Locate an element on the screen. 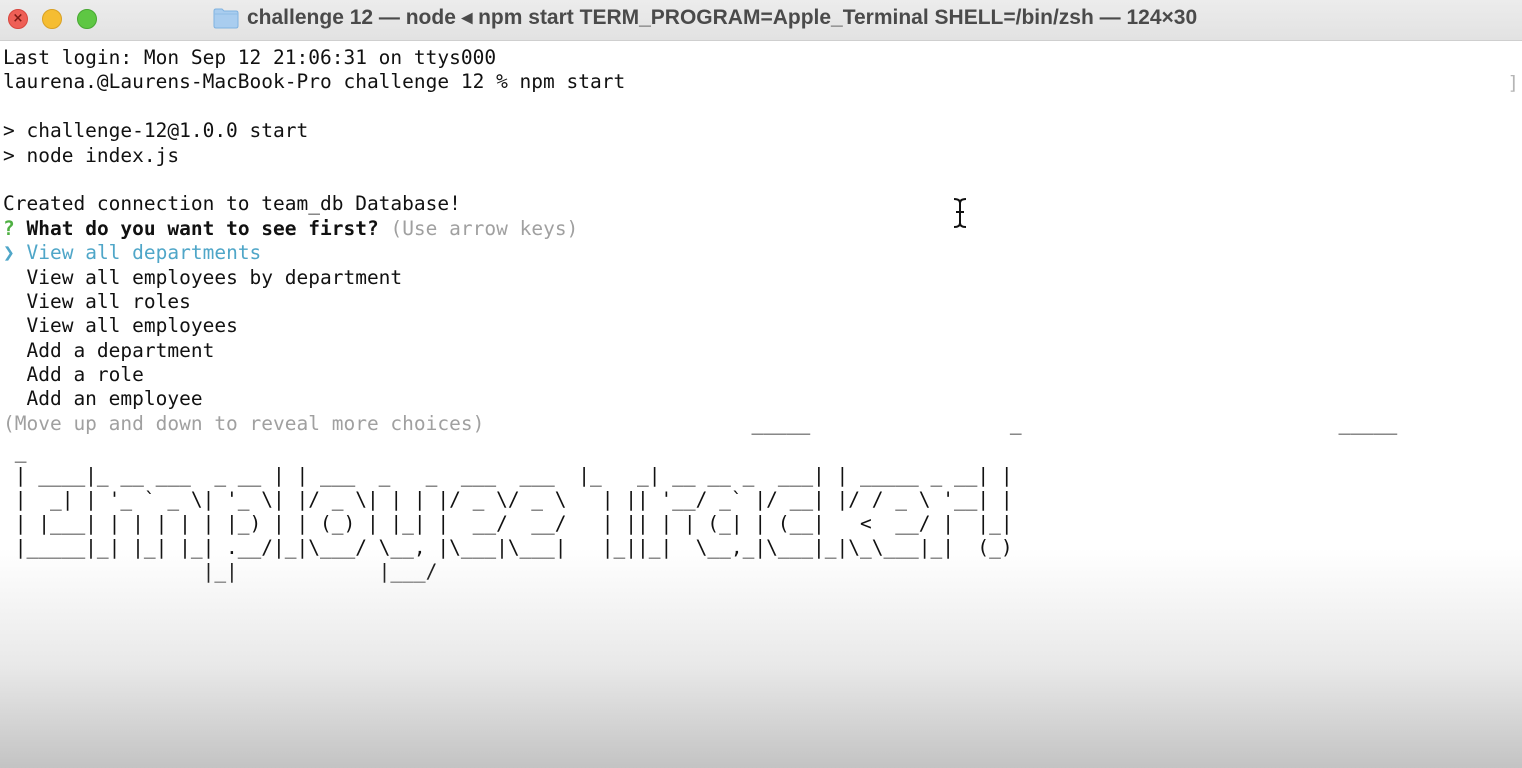 Image resolution: width=1522 pixels, height=768 pixels. choice-label: Add a department is located at coordinates (120, 350).